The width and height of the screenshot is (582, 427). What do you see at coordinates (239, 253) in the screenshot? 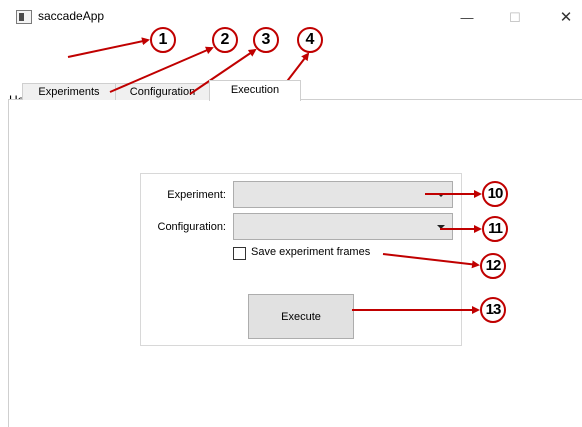
I see `save-frames-checkbox` at bounding box center [239, 253].